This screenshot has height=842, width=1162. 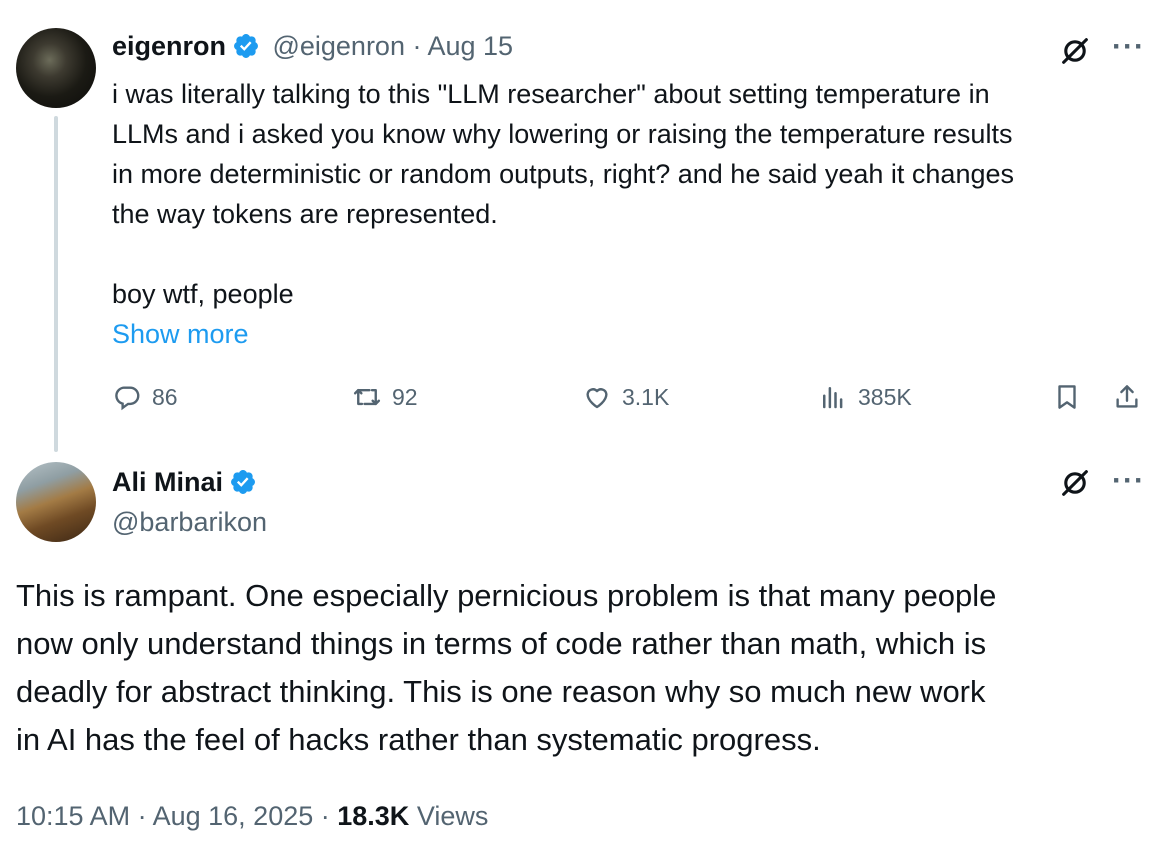 I want to click on tweet2-meta: 10:15 AM · Aug 16, 2025 · 18.3K Views, so click(x=252, y=816).